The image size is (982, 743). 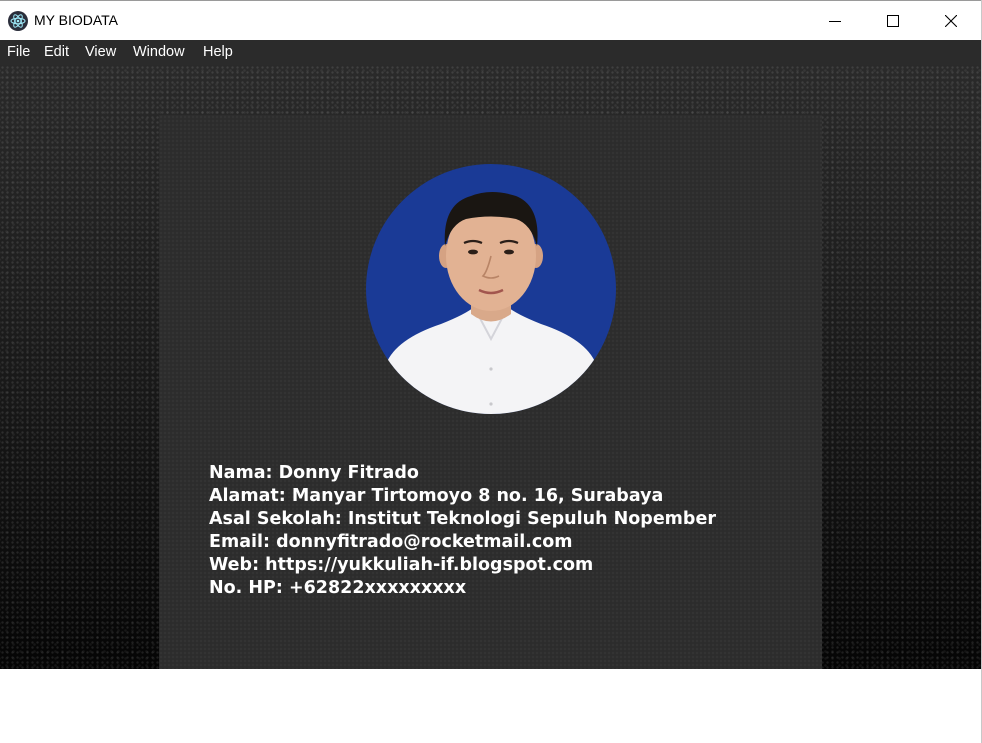 What do you see at coordinates (491, 52) in the screenshot?
I see `menu-bar: File Edit View Window Help` at bounding box center [491, 52].